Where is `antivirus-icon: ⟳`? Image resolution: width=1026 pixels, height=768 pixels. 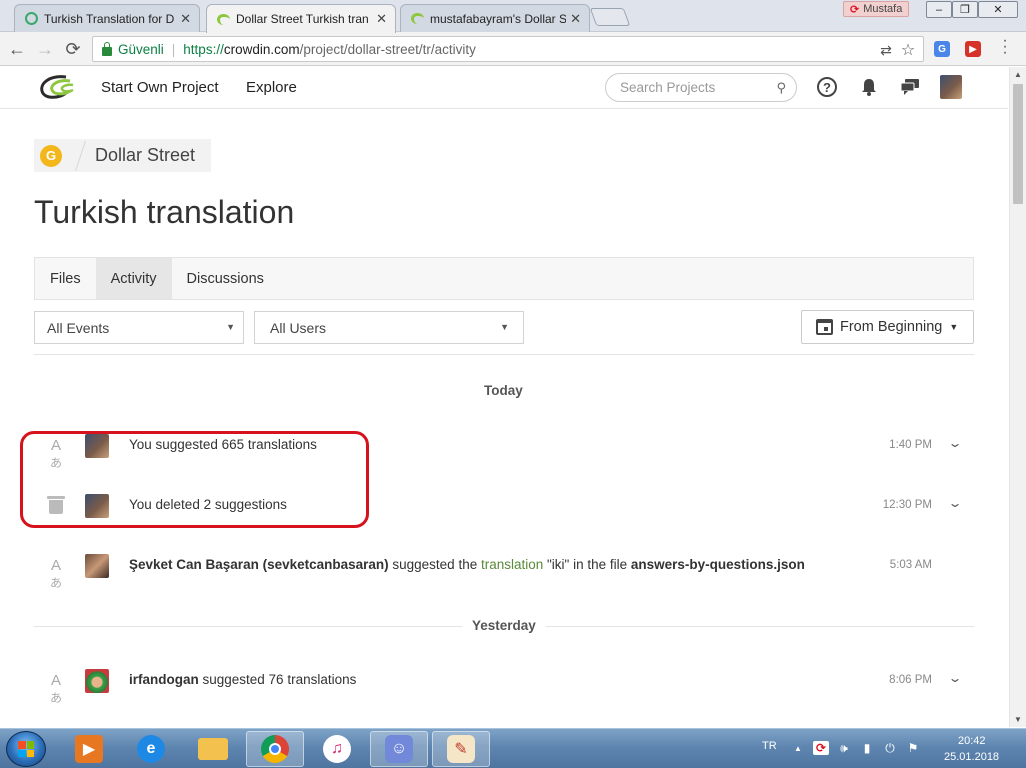
antivirus-icon: ⟳ is located at coordinates (821, 748).